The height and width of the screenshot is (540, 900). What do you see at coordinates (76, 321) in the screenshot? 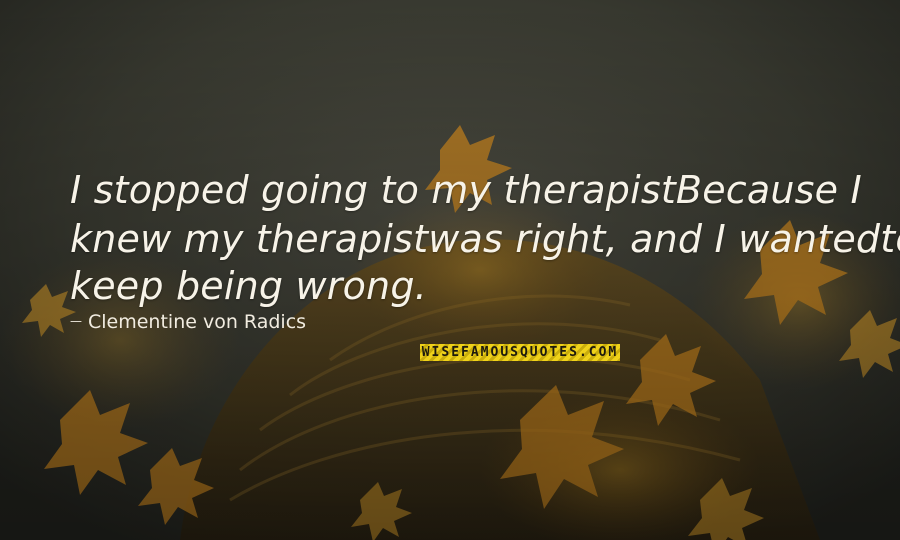
I see `author-dash: —` at bounding box center [76, 321].